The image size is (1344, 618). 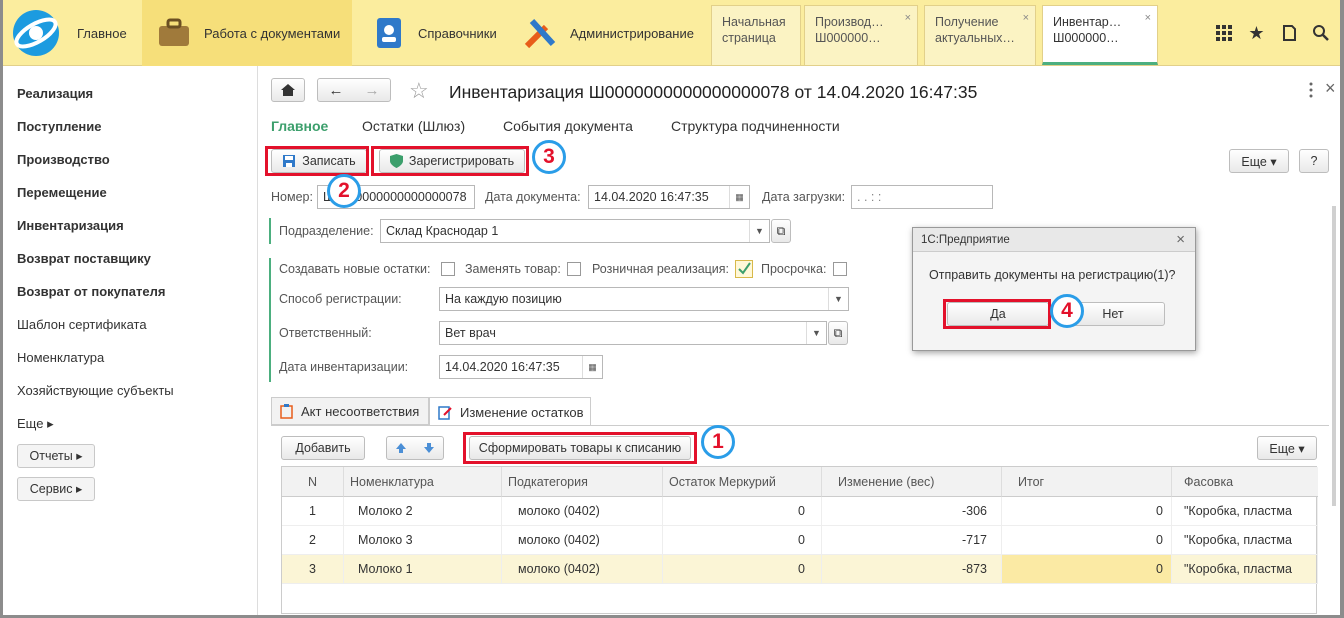 What do you see at coordinates (299, 126) in the screenshot?
I see `nav-main: Главное` at bounding box center [299, 126].